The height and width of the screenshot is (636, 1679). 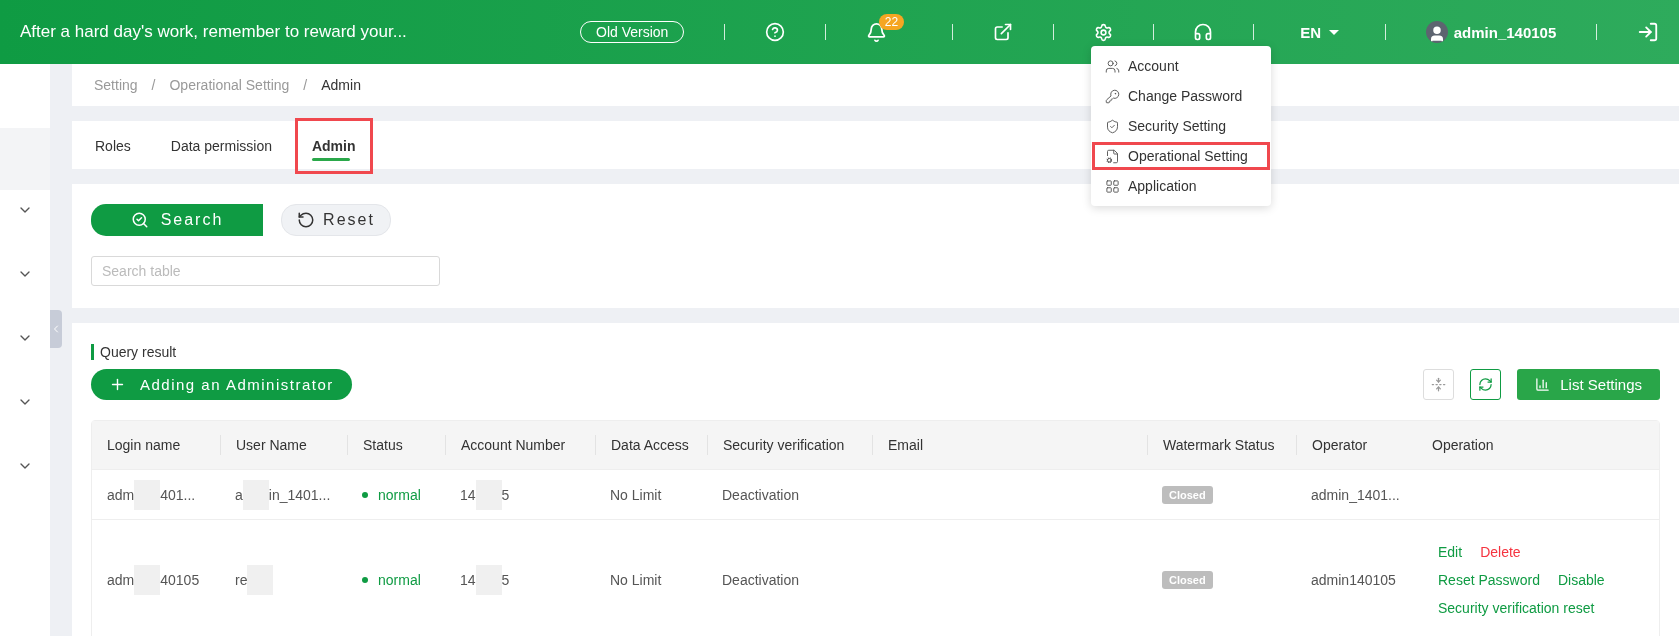 I want to click on table-cell: 40105, so click(x=180, y=579).